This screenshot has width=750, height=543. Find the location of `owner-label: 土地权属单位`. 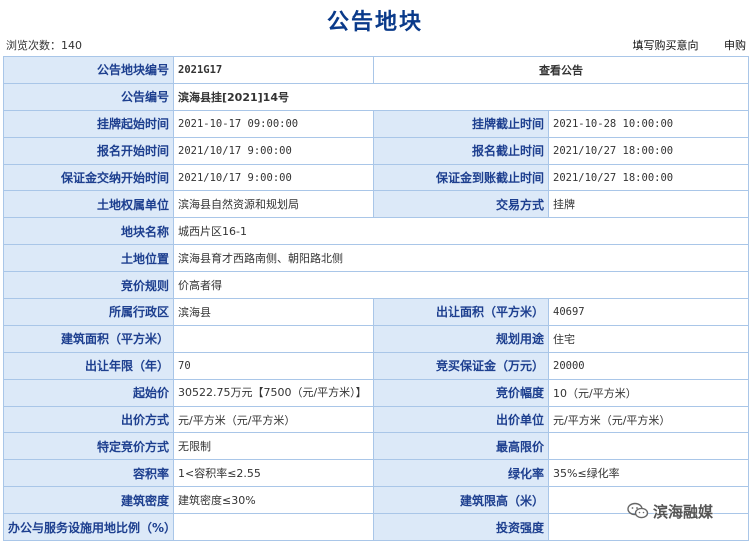

owner-label: 土地权属单位 is located at coordinates (88, 204).